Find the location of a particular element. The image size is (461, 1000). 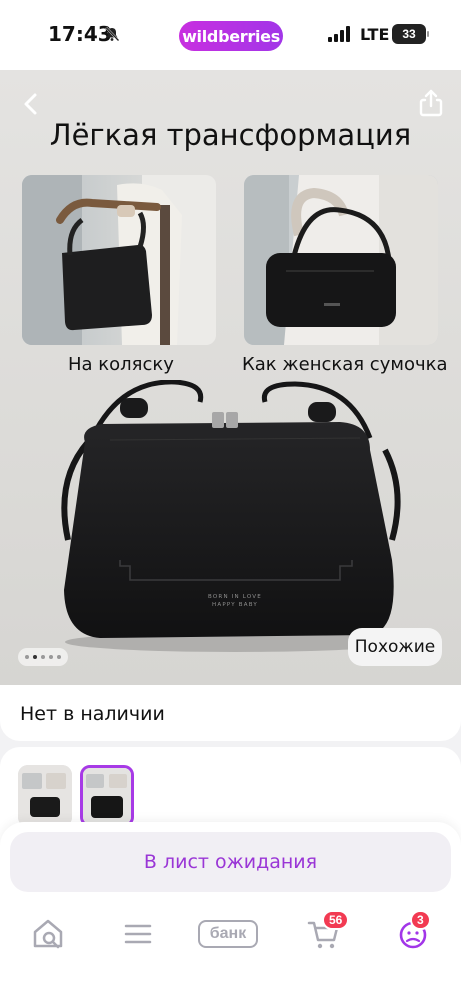

variant-thumbnail is located at coordinates (45, 796).